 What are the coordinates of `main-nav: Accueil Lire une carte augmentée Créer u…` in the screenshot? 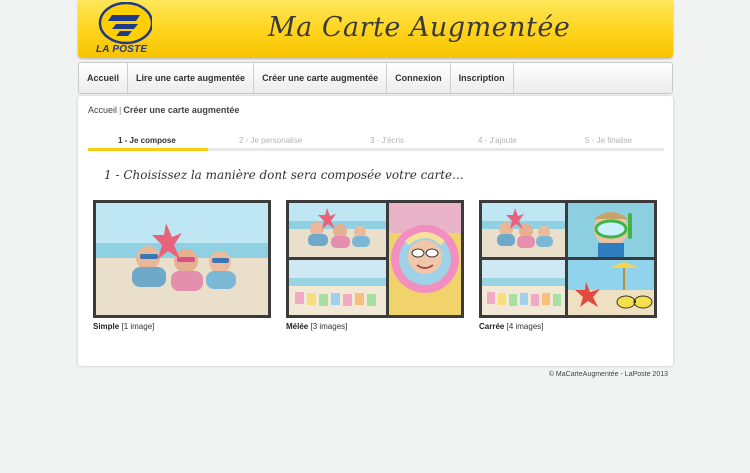 It's located at (375, 78).